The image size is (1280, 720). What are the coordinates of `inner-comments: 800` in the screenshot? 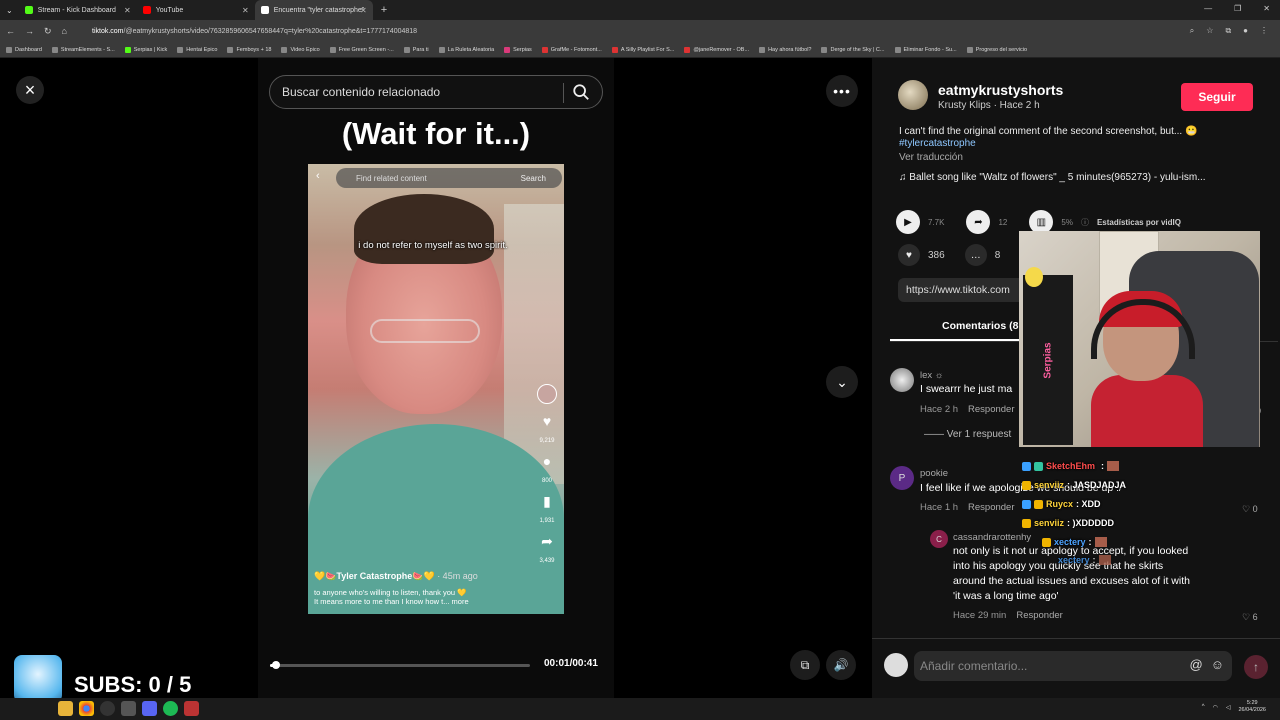 It's located at (546, 481).